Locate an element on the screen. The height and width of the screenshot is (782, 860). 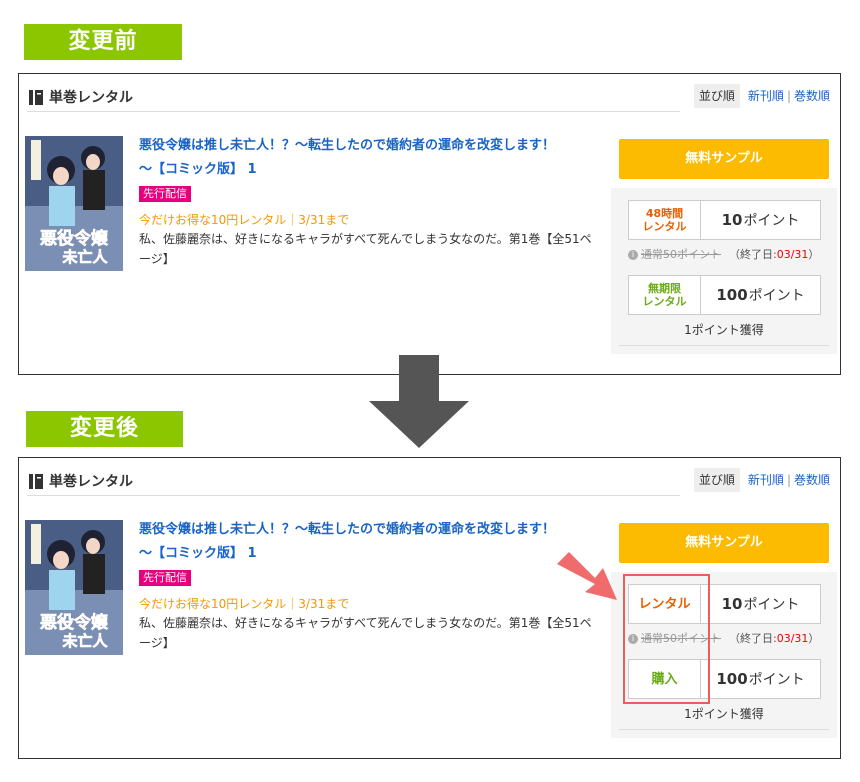
price-note: i 通常50ポイント （終了日:03/31） is located at coordinates (723, 254).